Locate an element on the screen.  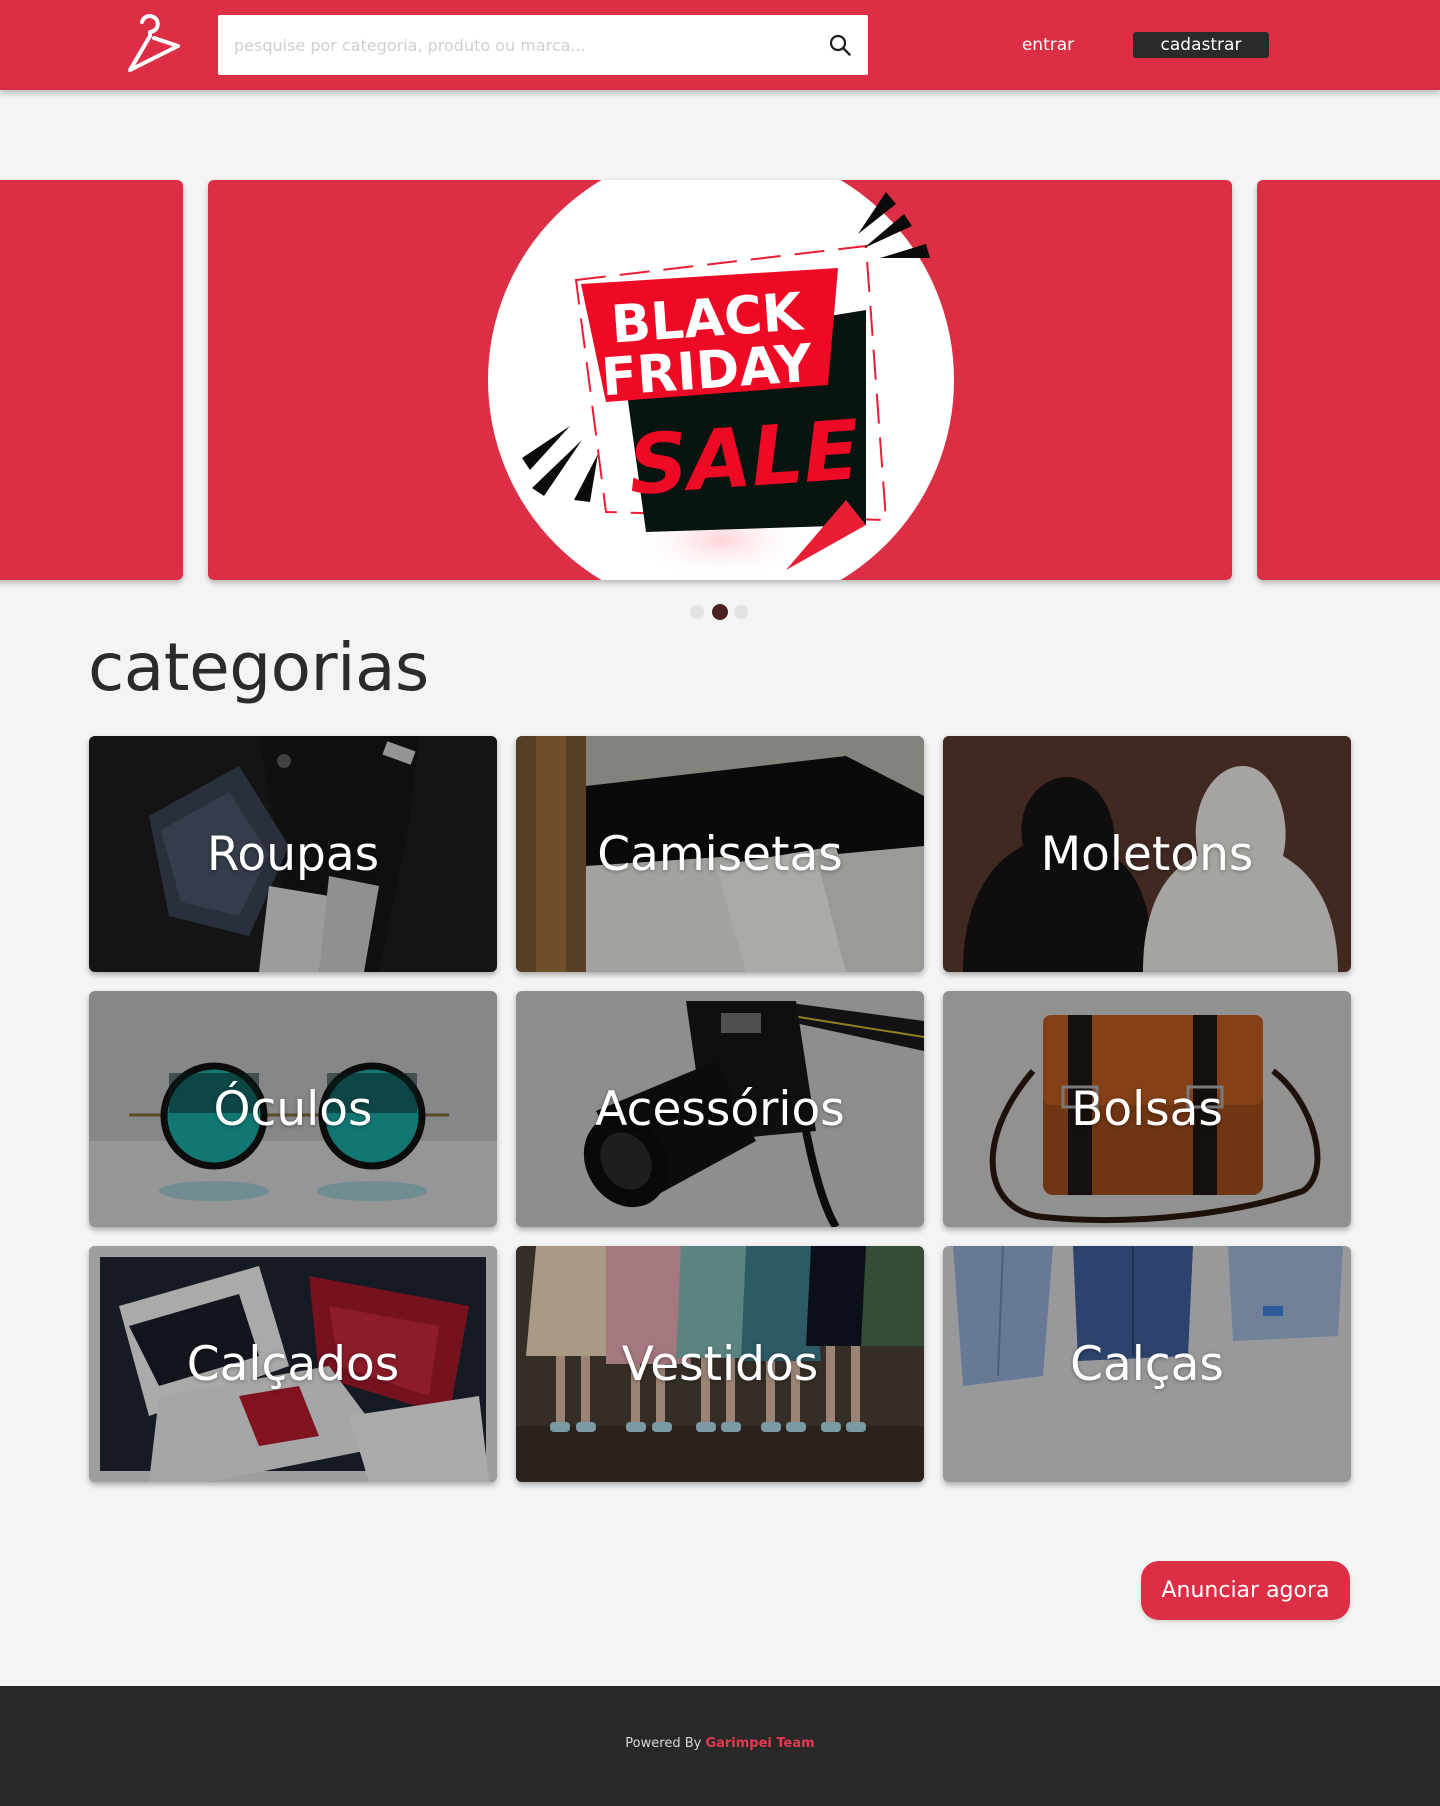
footer-brand-link: Garimpei Team is located at coordinates (759, 1743).